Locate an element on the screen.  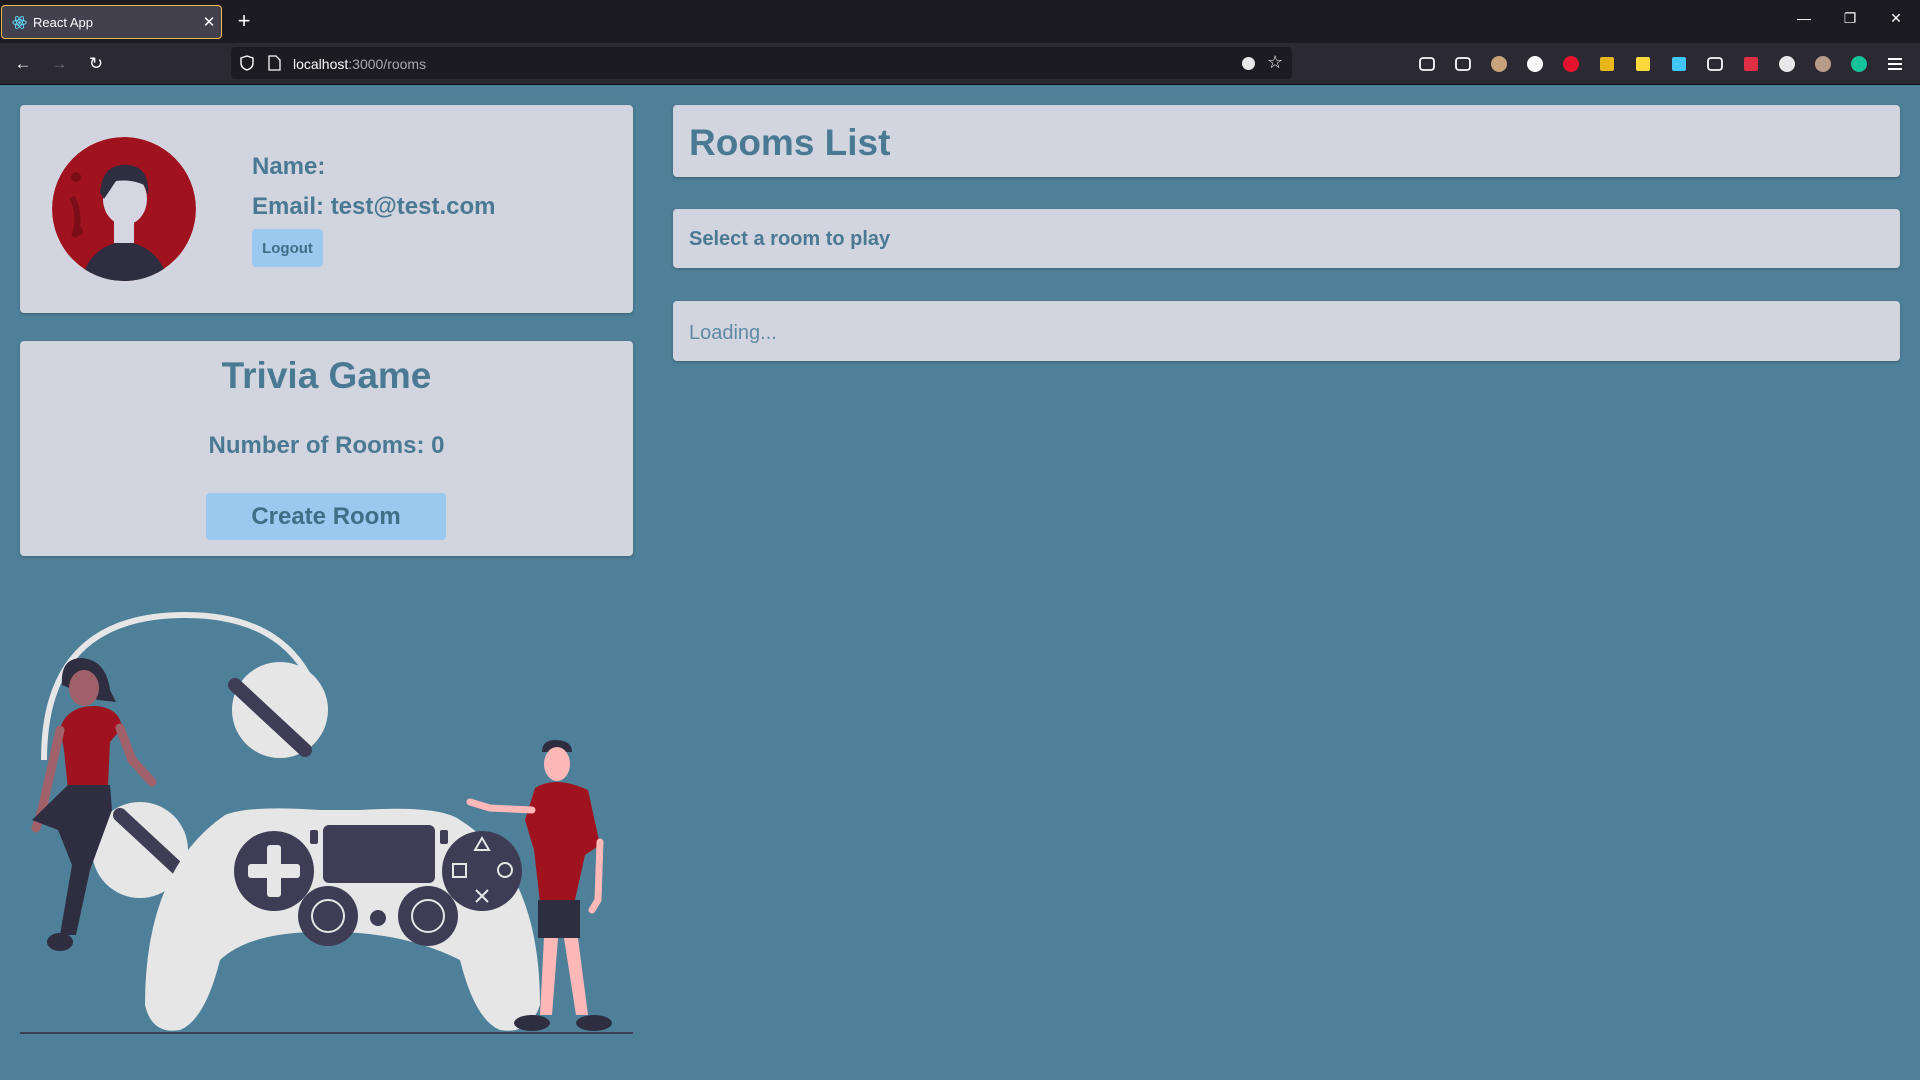
react-icon is located at coordinates (19, 22).